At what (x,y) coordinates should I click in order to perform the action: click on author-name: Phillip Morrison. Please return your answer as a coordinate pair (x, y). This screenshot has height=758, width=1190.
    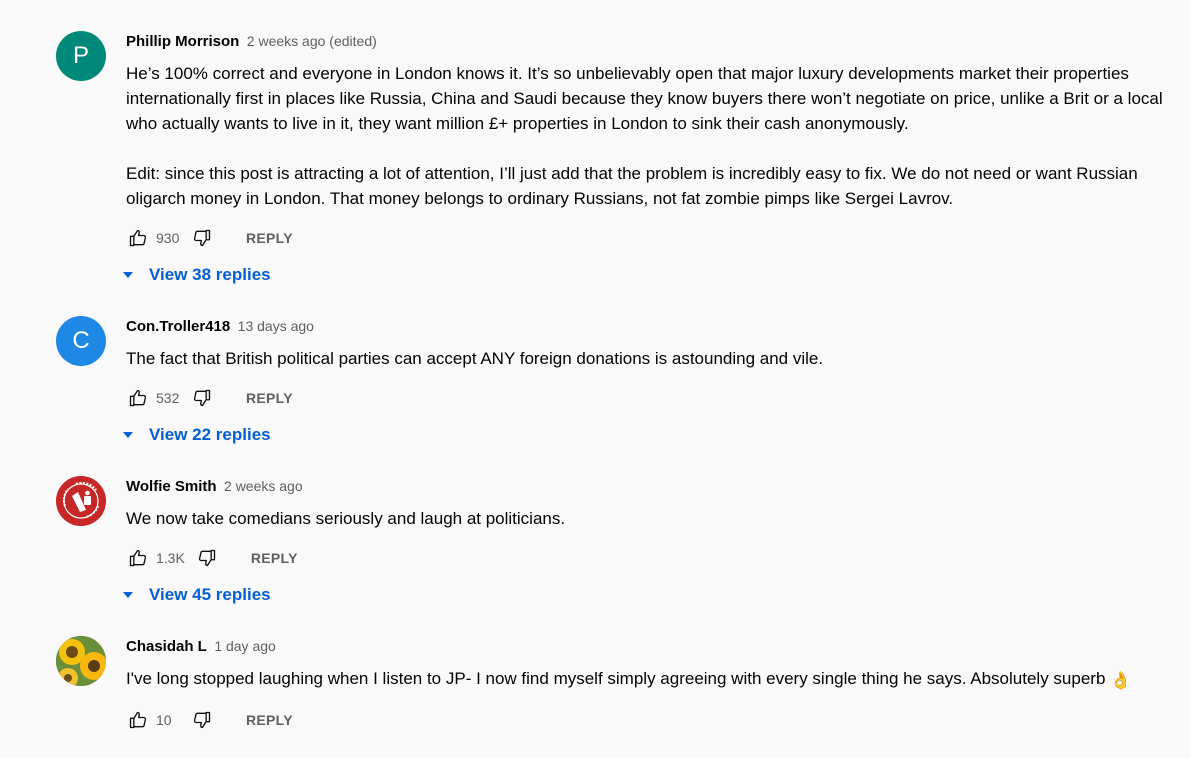
    Looking at the image, I should click on (182, 41).